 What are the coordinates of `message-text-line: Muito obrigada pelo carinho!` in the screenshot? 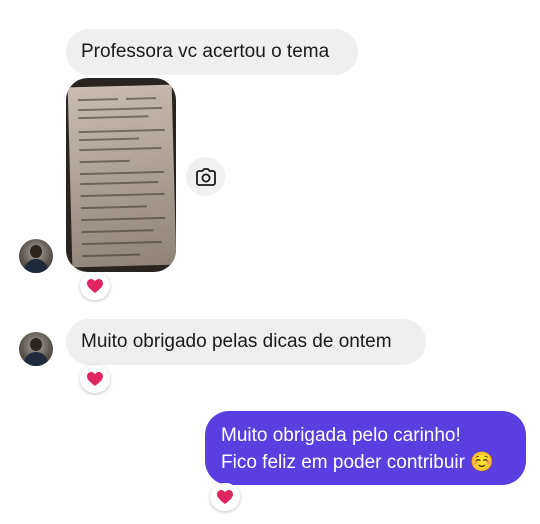 It's located at (341, 435).